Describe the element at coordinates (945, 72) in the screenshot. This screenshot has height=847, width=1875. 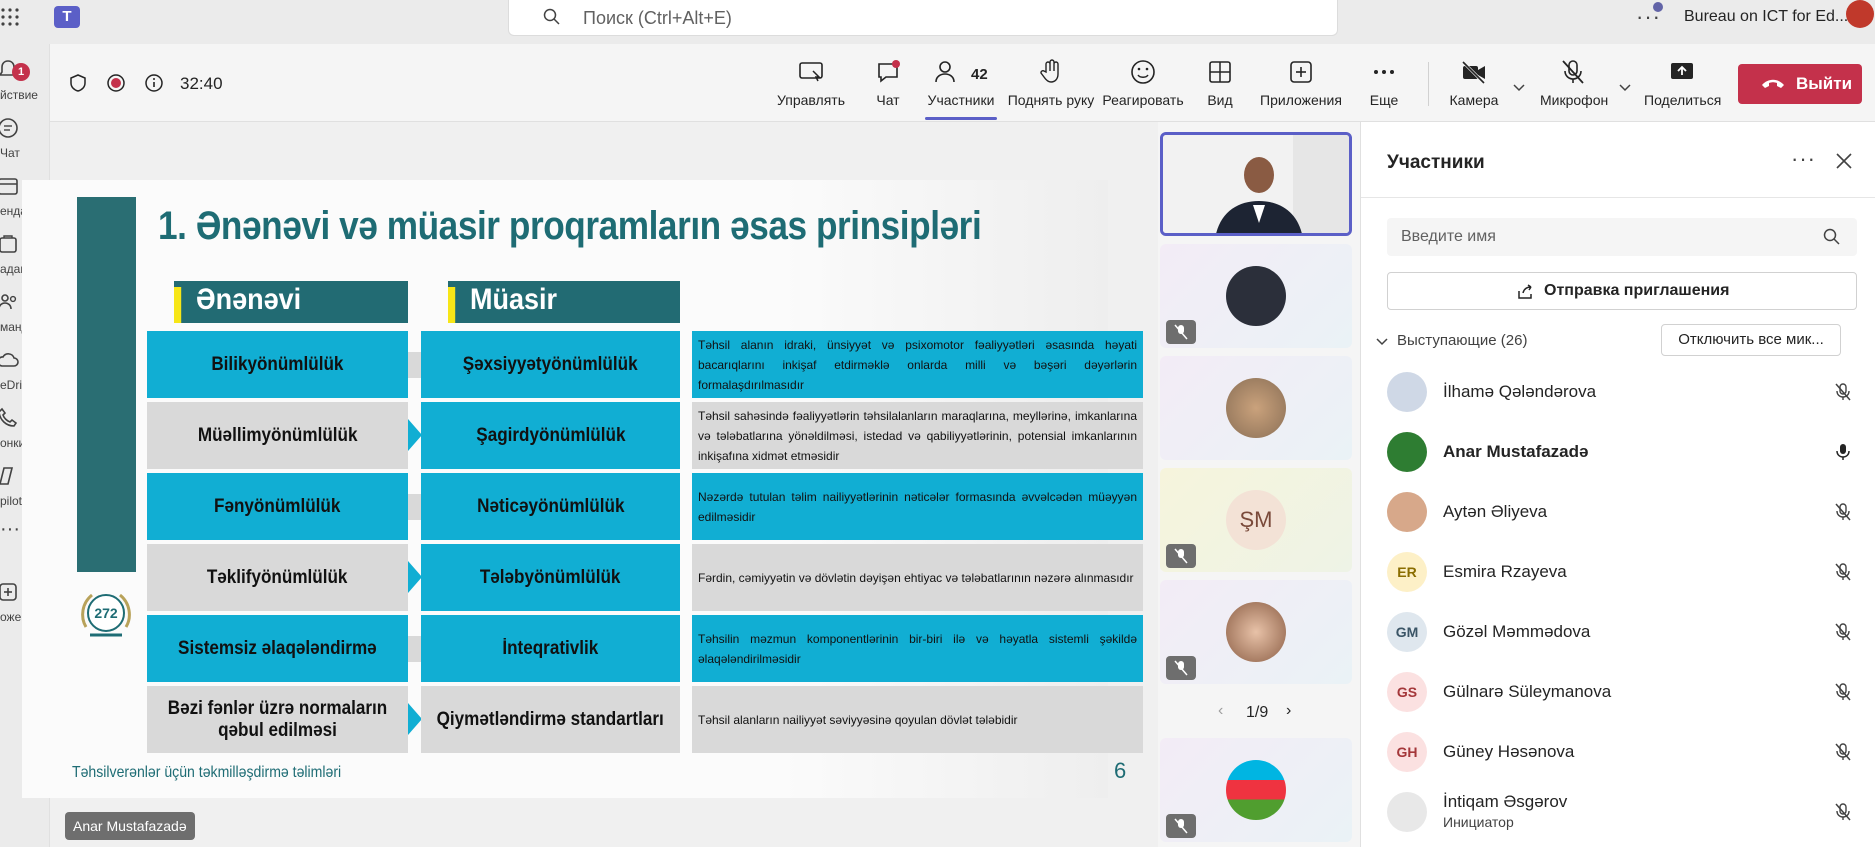
I see `people-icon` at that location.